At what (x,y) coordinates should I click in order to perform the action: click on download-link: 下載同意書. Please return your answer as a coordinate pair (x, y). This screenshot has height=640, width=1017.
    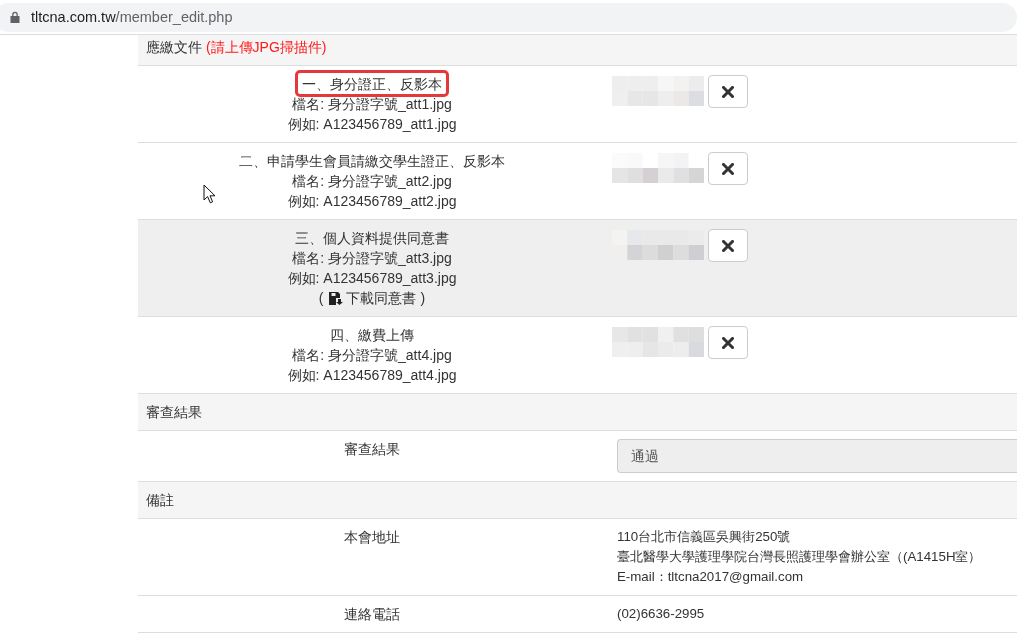
    Looking at the image, I should click on (380, 298).